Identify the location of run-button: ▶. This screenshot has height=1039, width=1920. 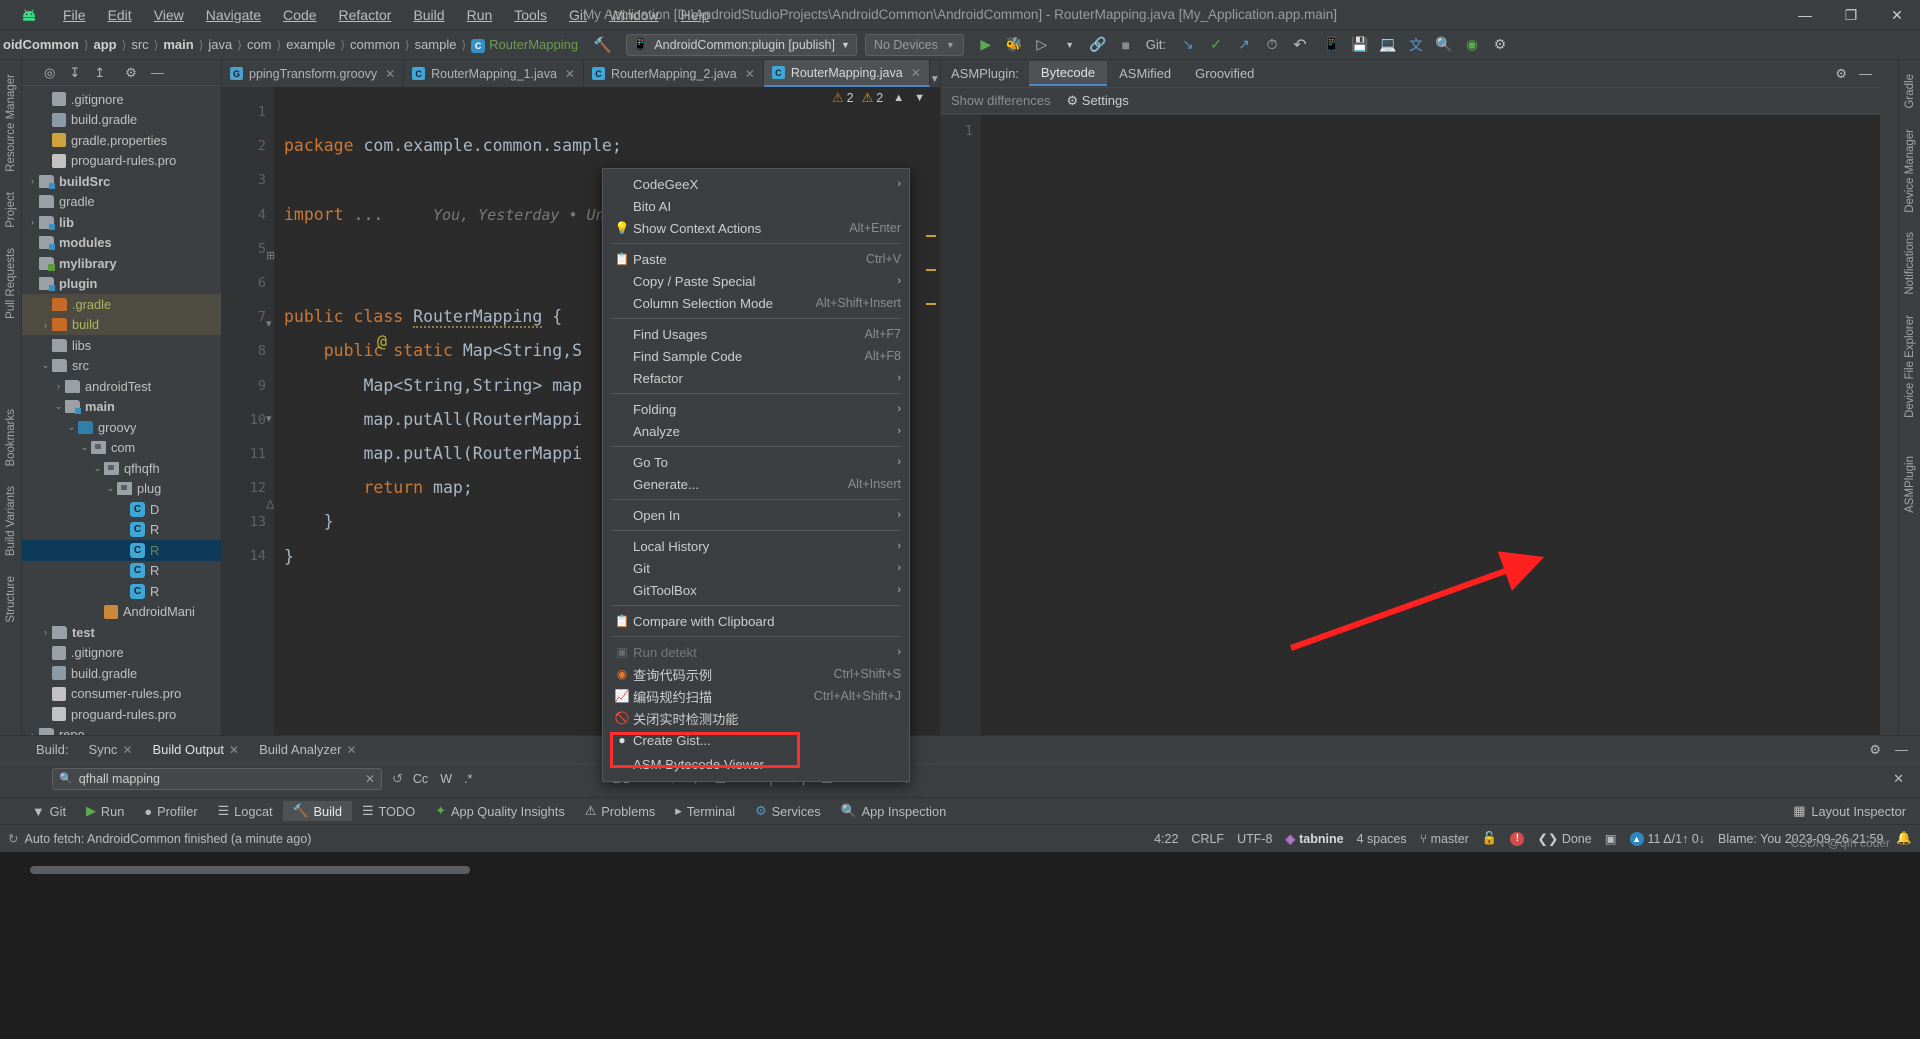
(986, 45).